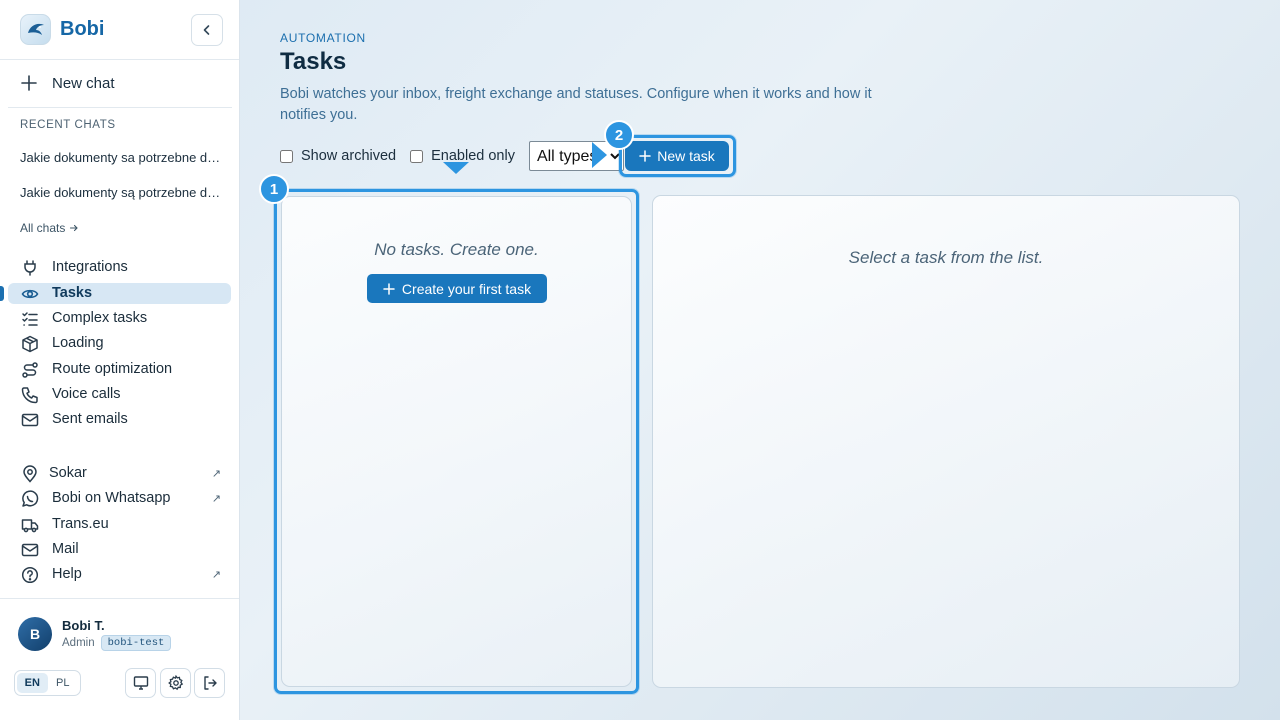  Describe the element at coordinates (72, 293) in the screenshot. I see `sidebar-item-label: Tasks` at that location.